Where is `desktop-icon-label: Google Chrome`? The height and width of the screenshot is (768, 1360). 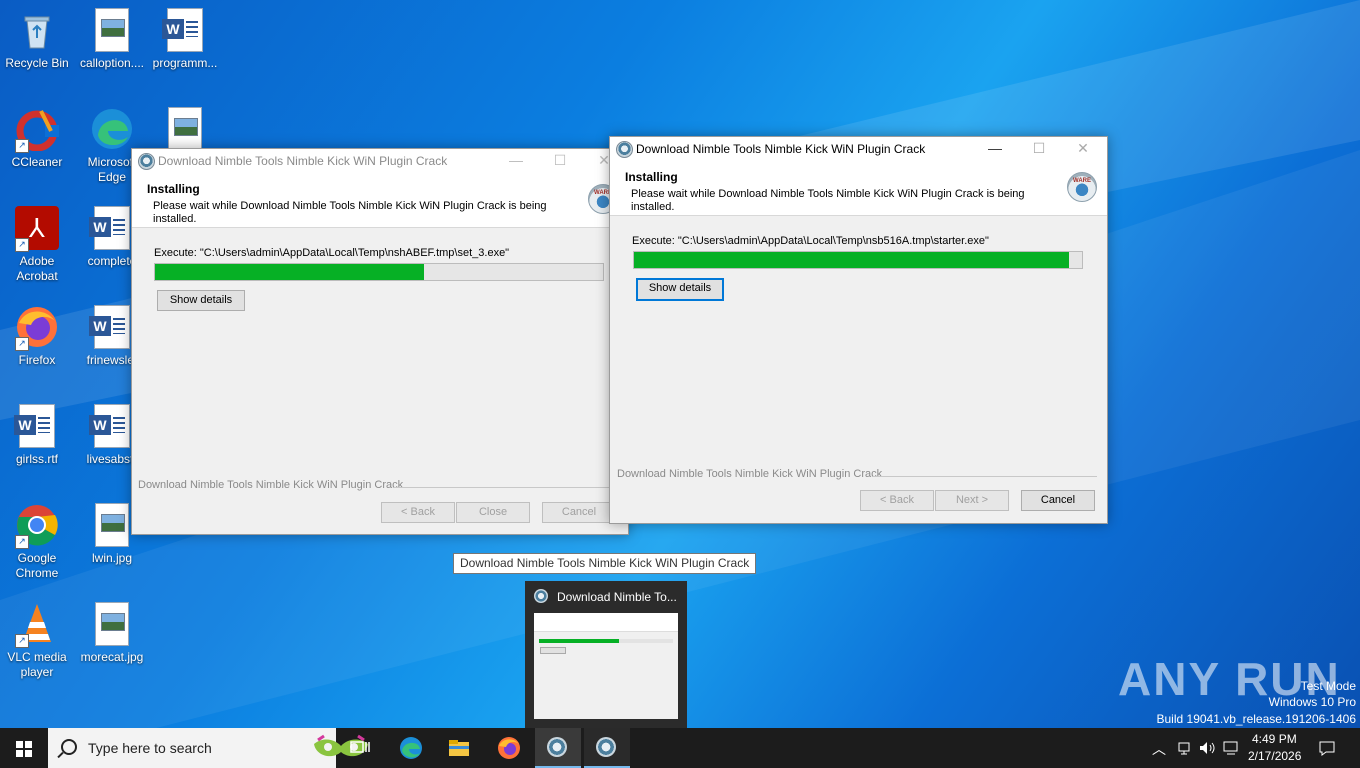 desktop-icon-label: Google Chrome is located at coordinates (37, 565).